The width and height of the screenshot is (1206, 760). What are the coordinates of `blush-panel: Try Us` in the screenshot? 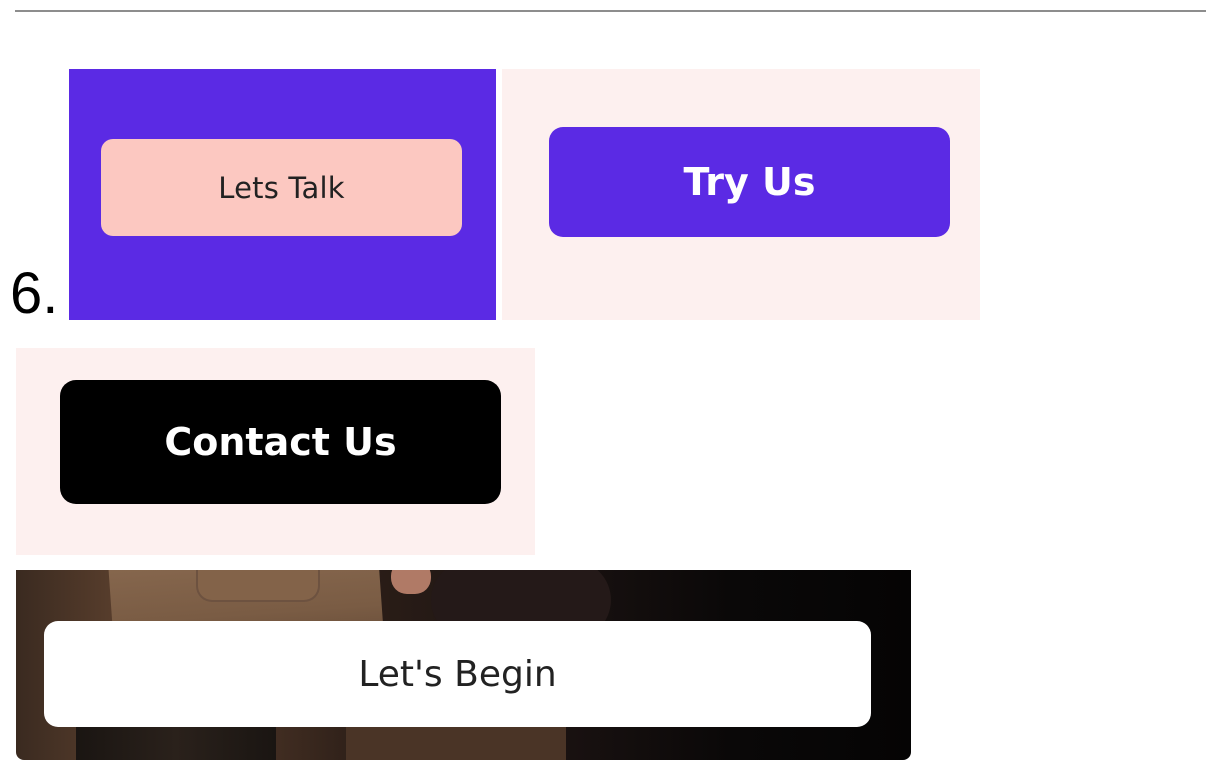 It's located at (741, 194).